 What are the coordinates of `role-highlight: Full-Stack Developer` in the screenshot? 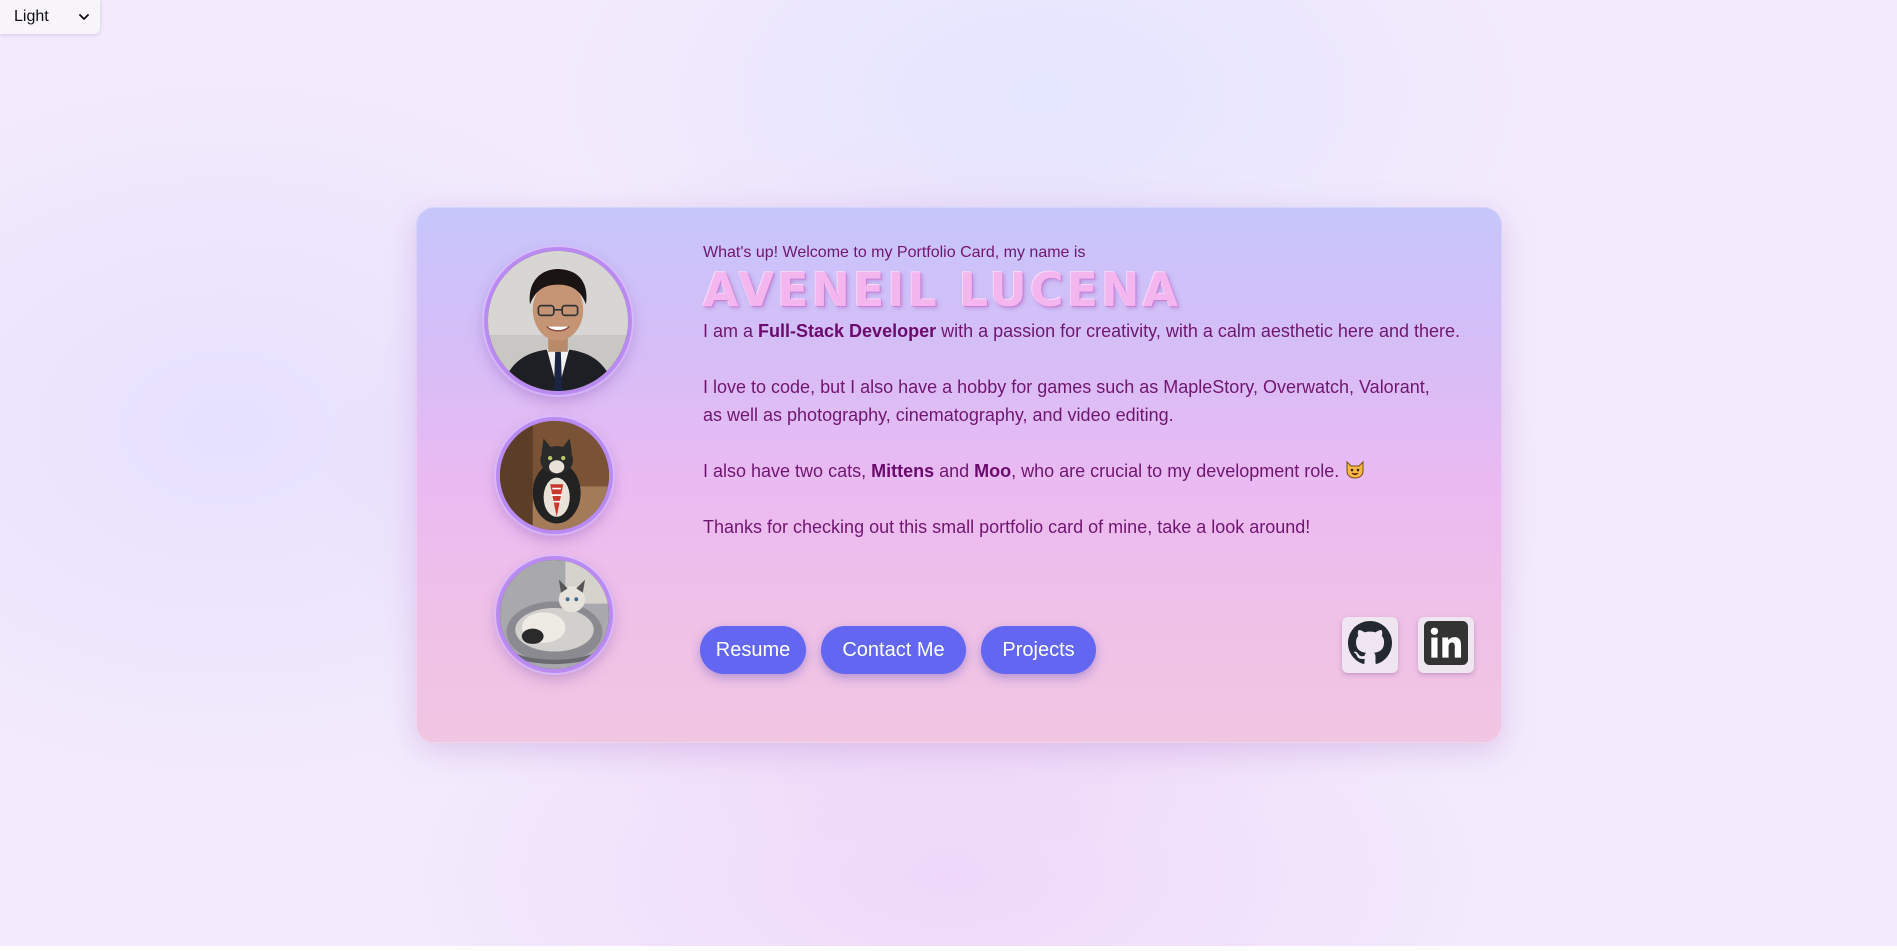 It's located at (847, 331).